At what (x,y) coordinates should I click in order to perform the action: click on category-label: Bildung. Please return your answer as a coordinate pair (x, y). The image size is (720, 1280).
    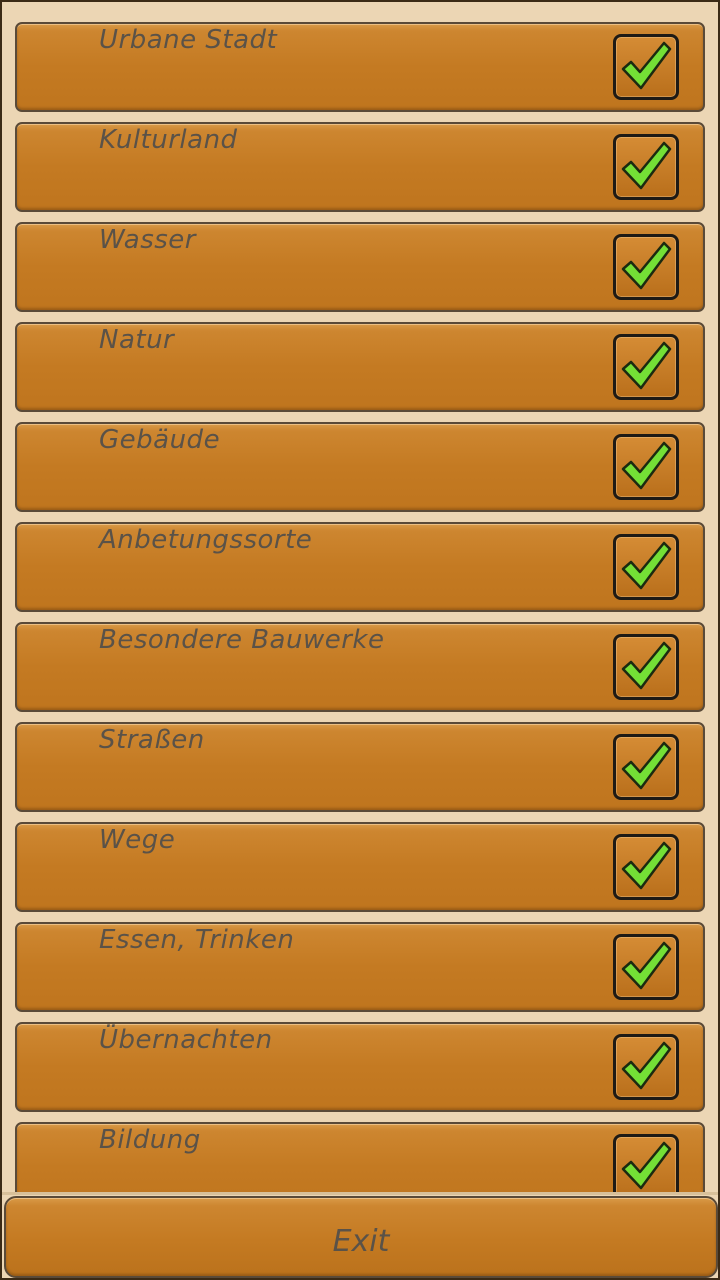
    Looking at the image, I should click on (150, 1140).